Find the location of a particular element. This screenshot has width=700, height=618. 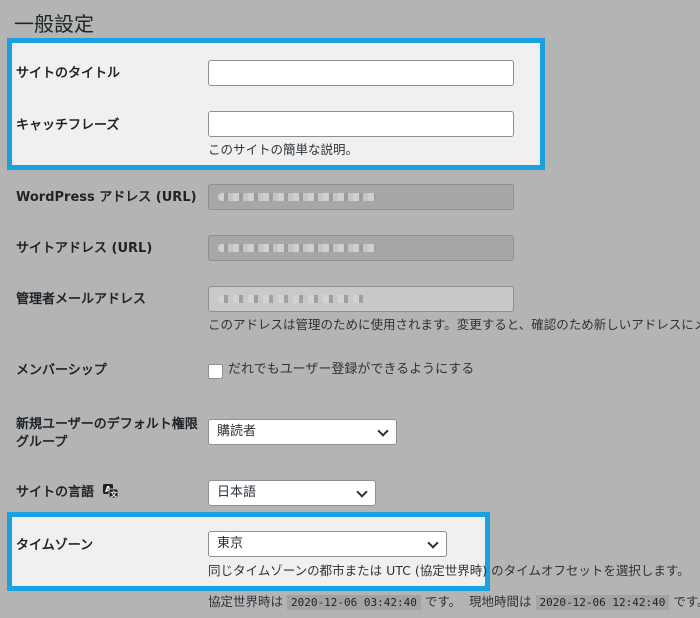

timezone-value: 東京 is located at coordinates (230, 543).